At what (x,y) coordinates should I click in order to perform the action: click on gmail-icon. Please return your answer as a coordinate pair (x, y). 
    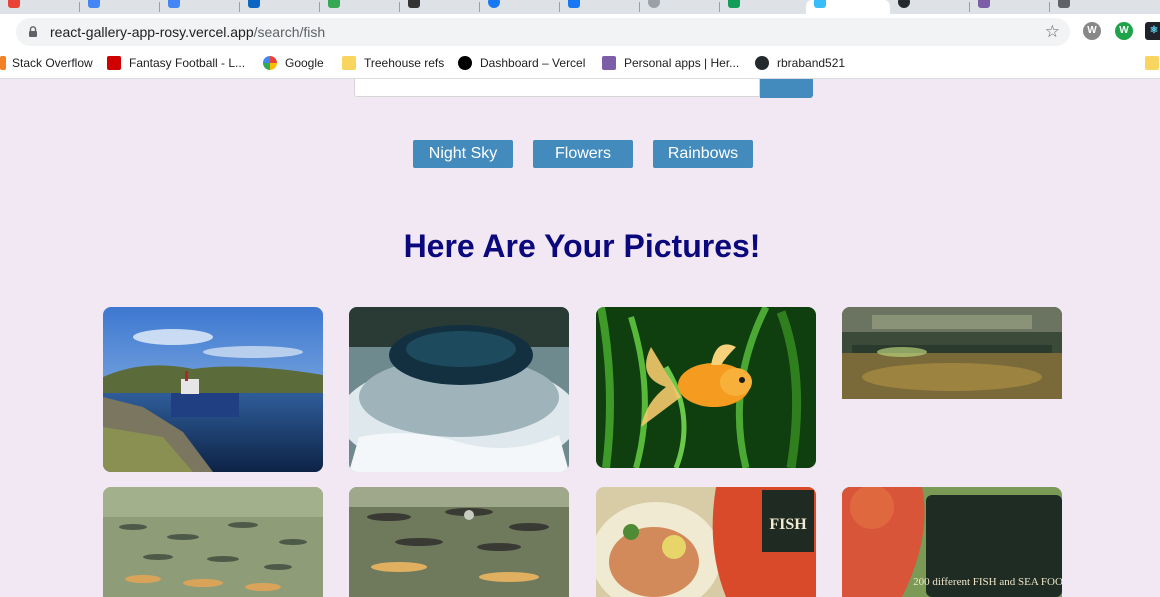
    Looking at the image, I should click on (14, 4).